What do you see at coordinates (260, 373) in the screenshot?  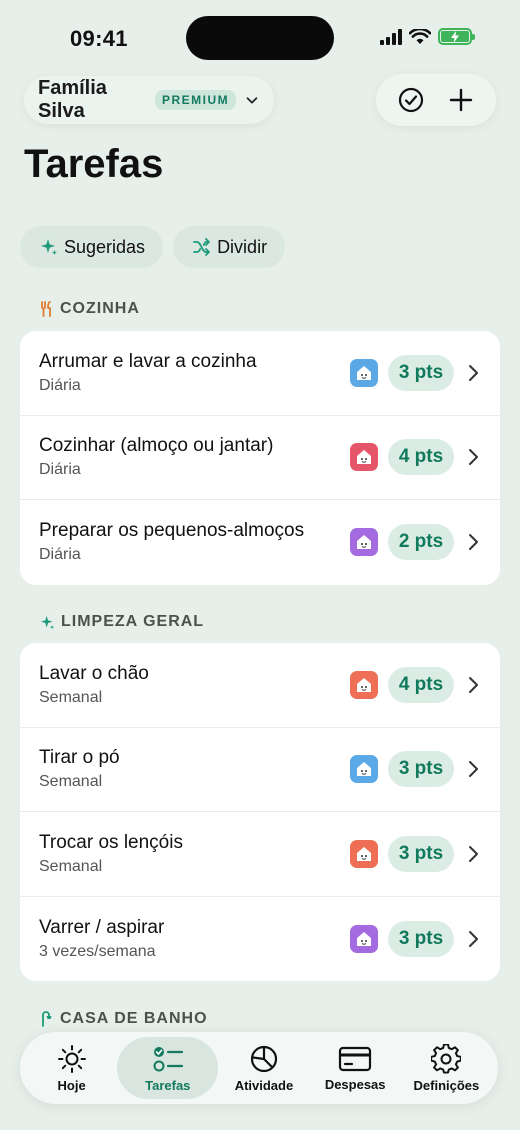 I see `task-row: Arrumar e lavar a cozinha Diária 3 pts` at bounding box center [260, 373].